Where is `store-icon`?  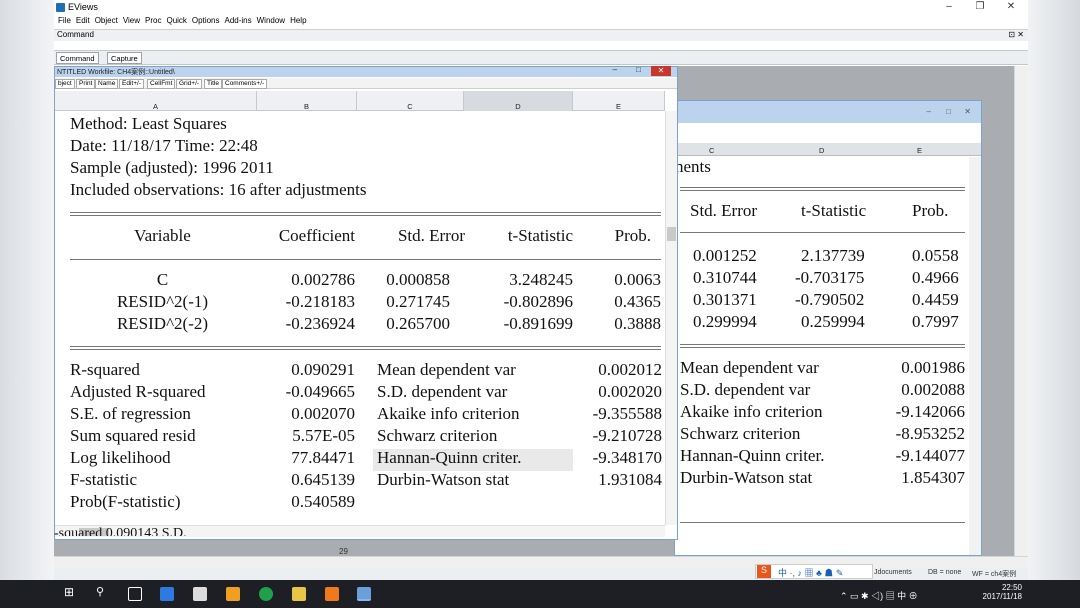 store-icon is located at coordinates (200, 594).